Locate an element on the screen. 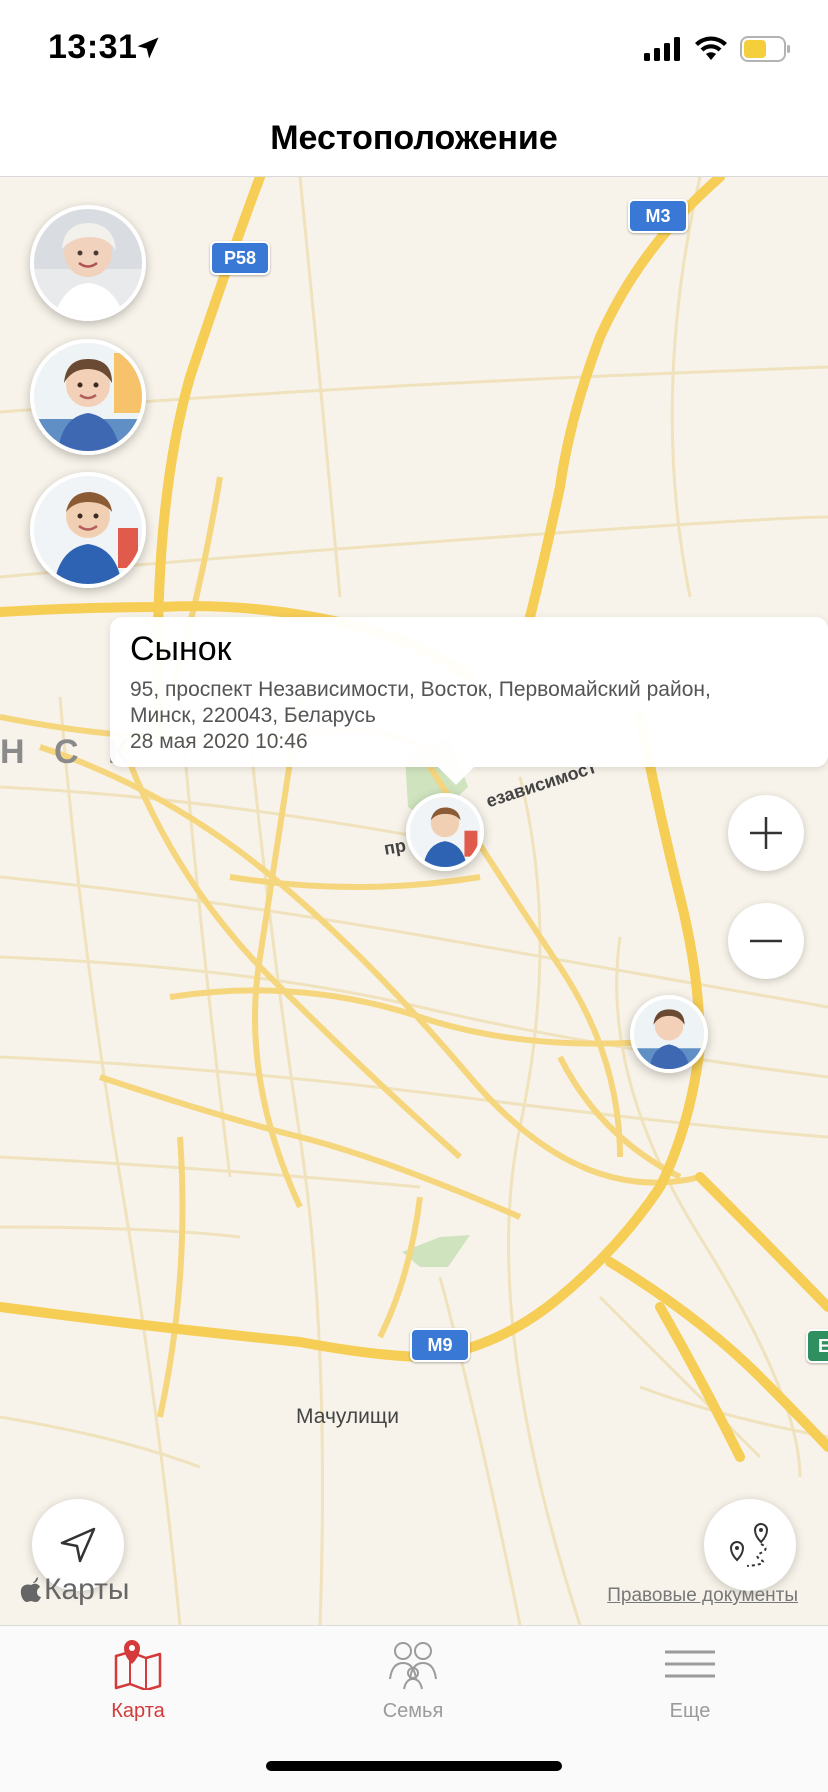 The height and width of the screenshot is (1792, 828). family-icon is located at coordinates (413, 1664).